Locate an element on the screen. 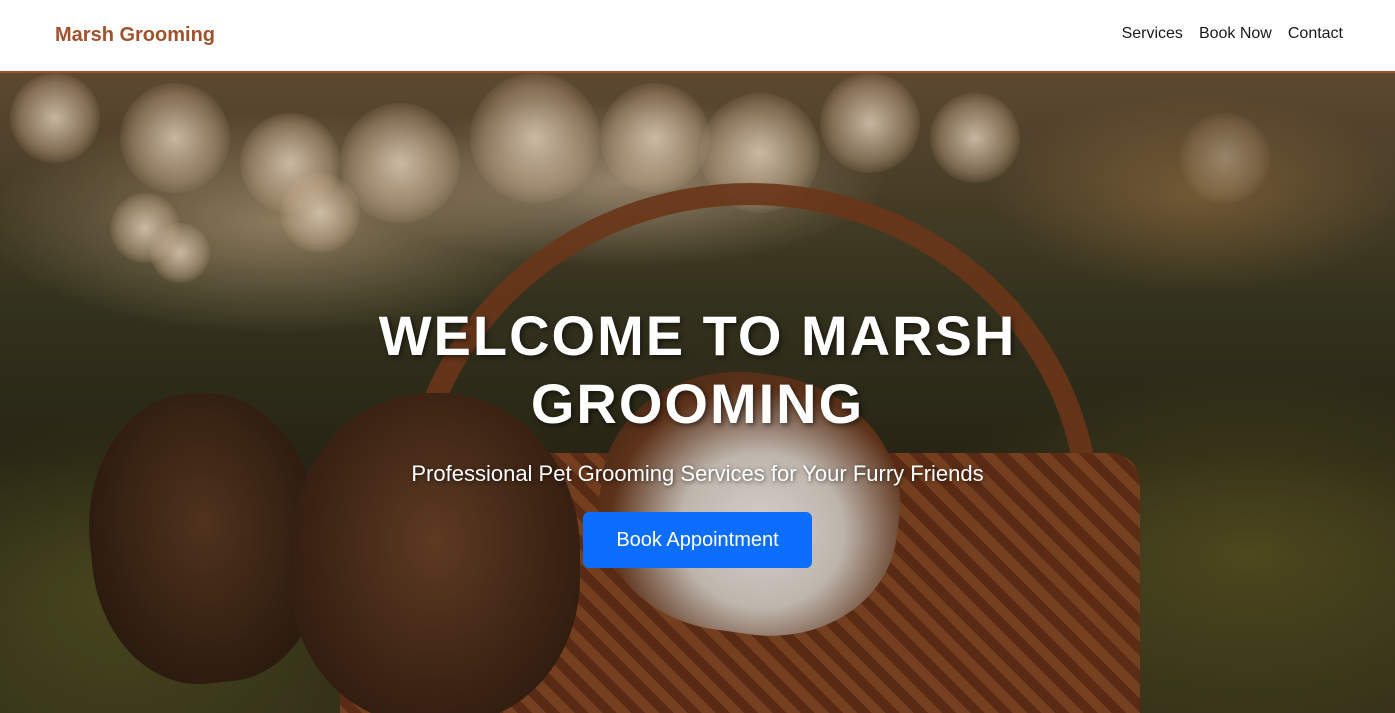 This screenshot has height=713, width=1395. nav-link-services: Services is located at coordinates (1152, 34).